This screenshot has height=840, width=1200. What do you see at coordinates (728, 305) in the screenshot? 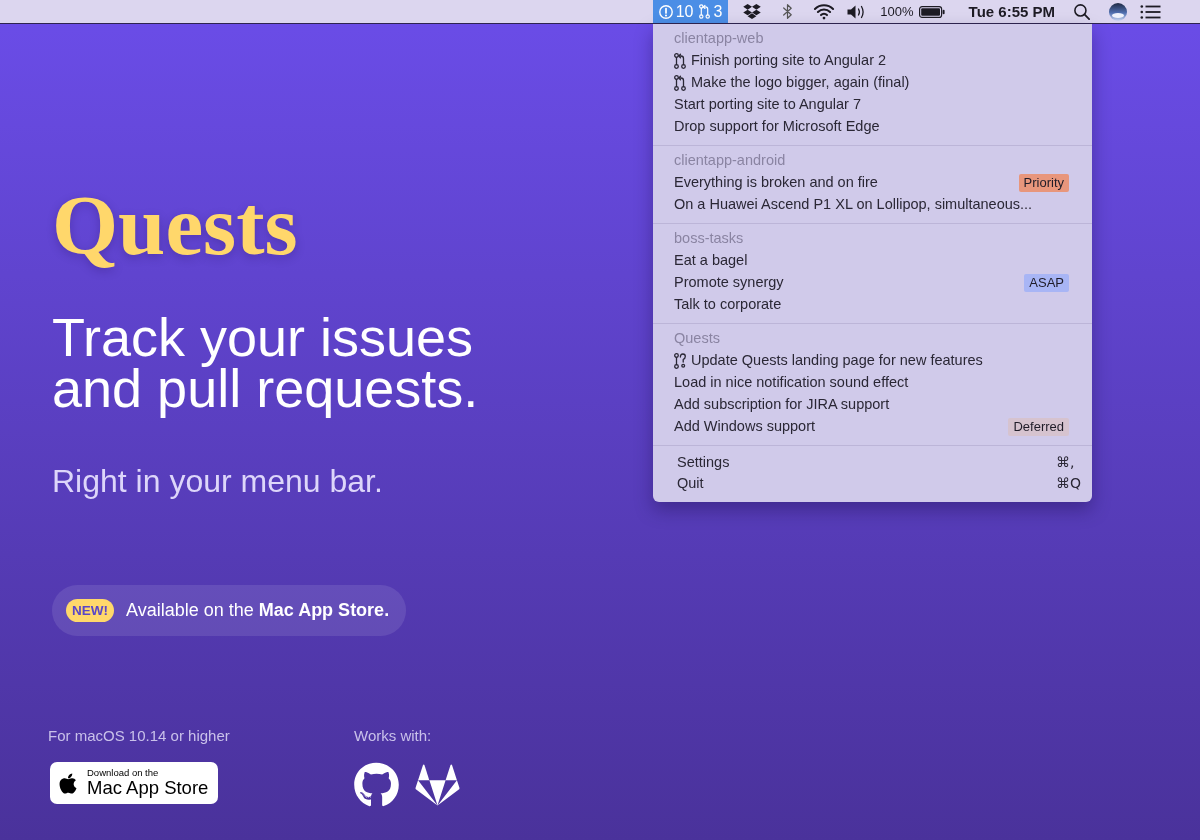
I see `menu-item: Talk to corporate` at bounding box center [728, 305].